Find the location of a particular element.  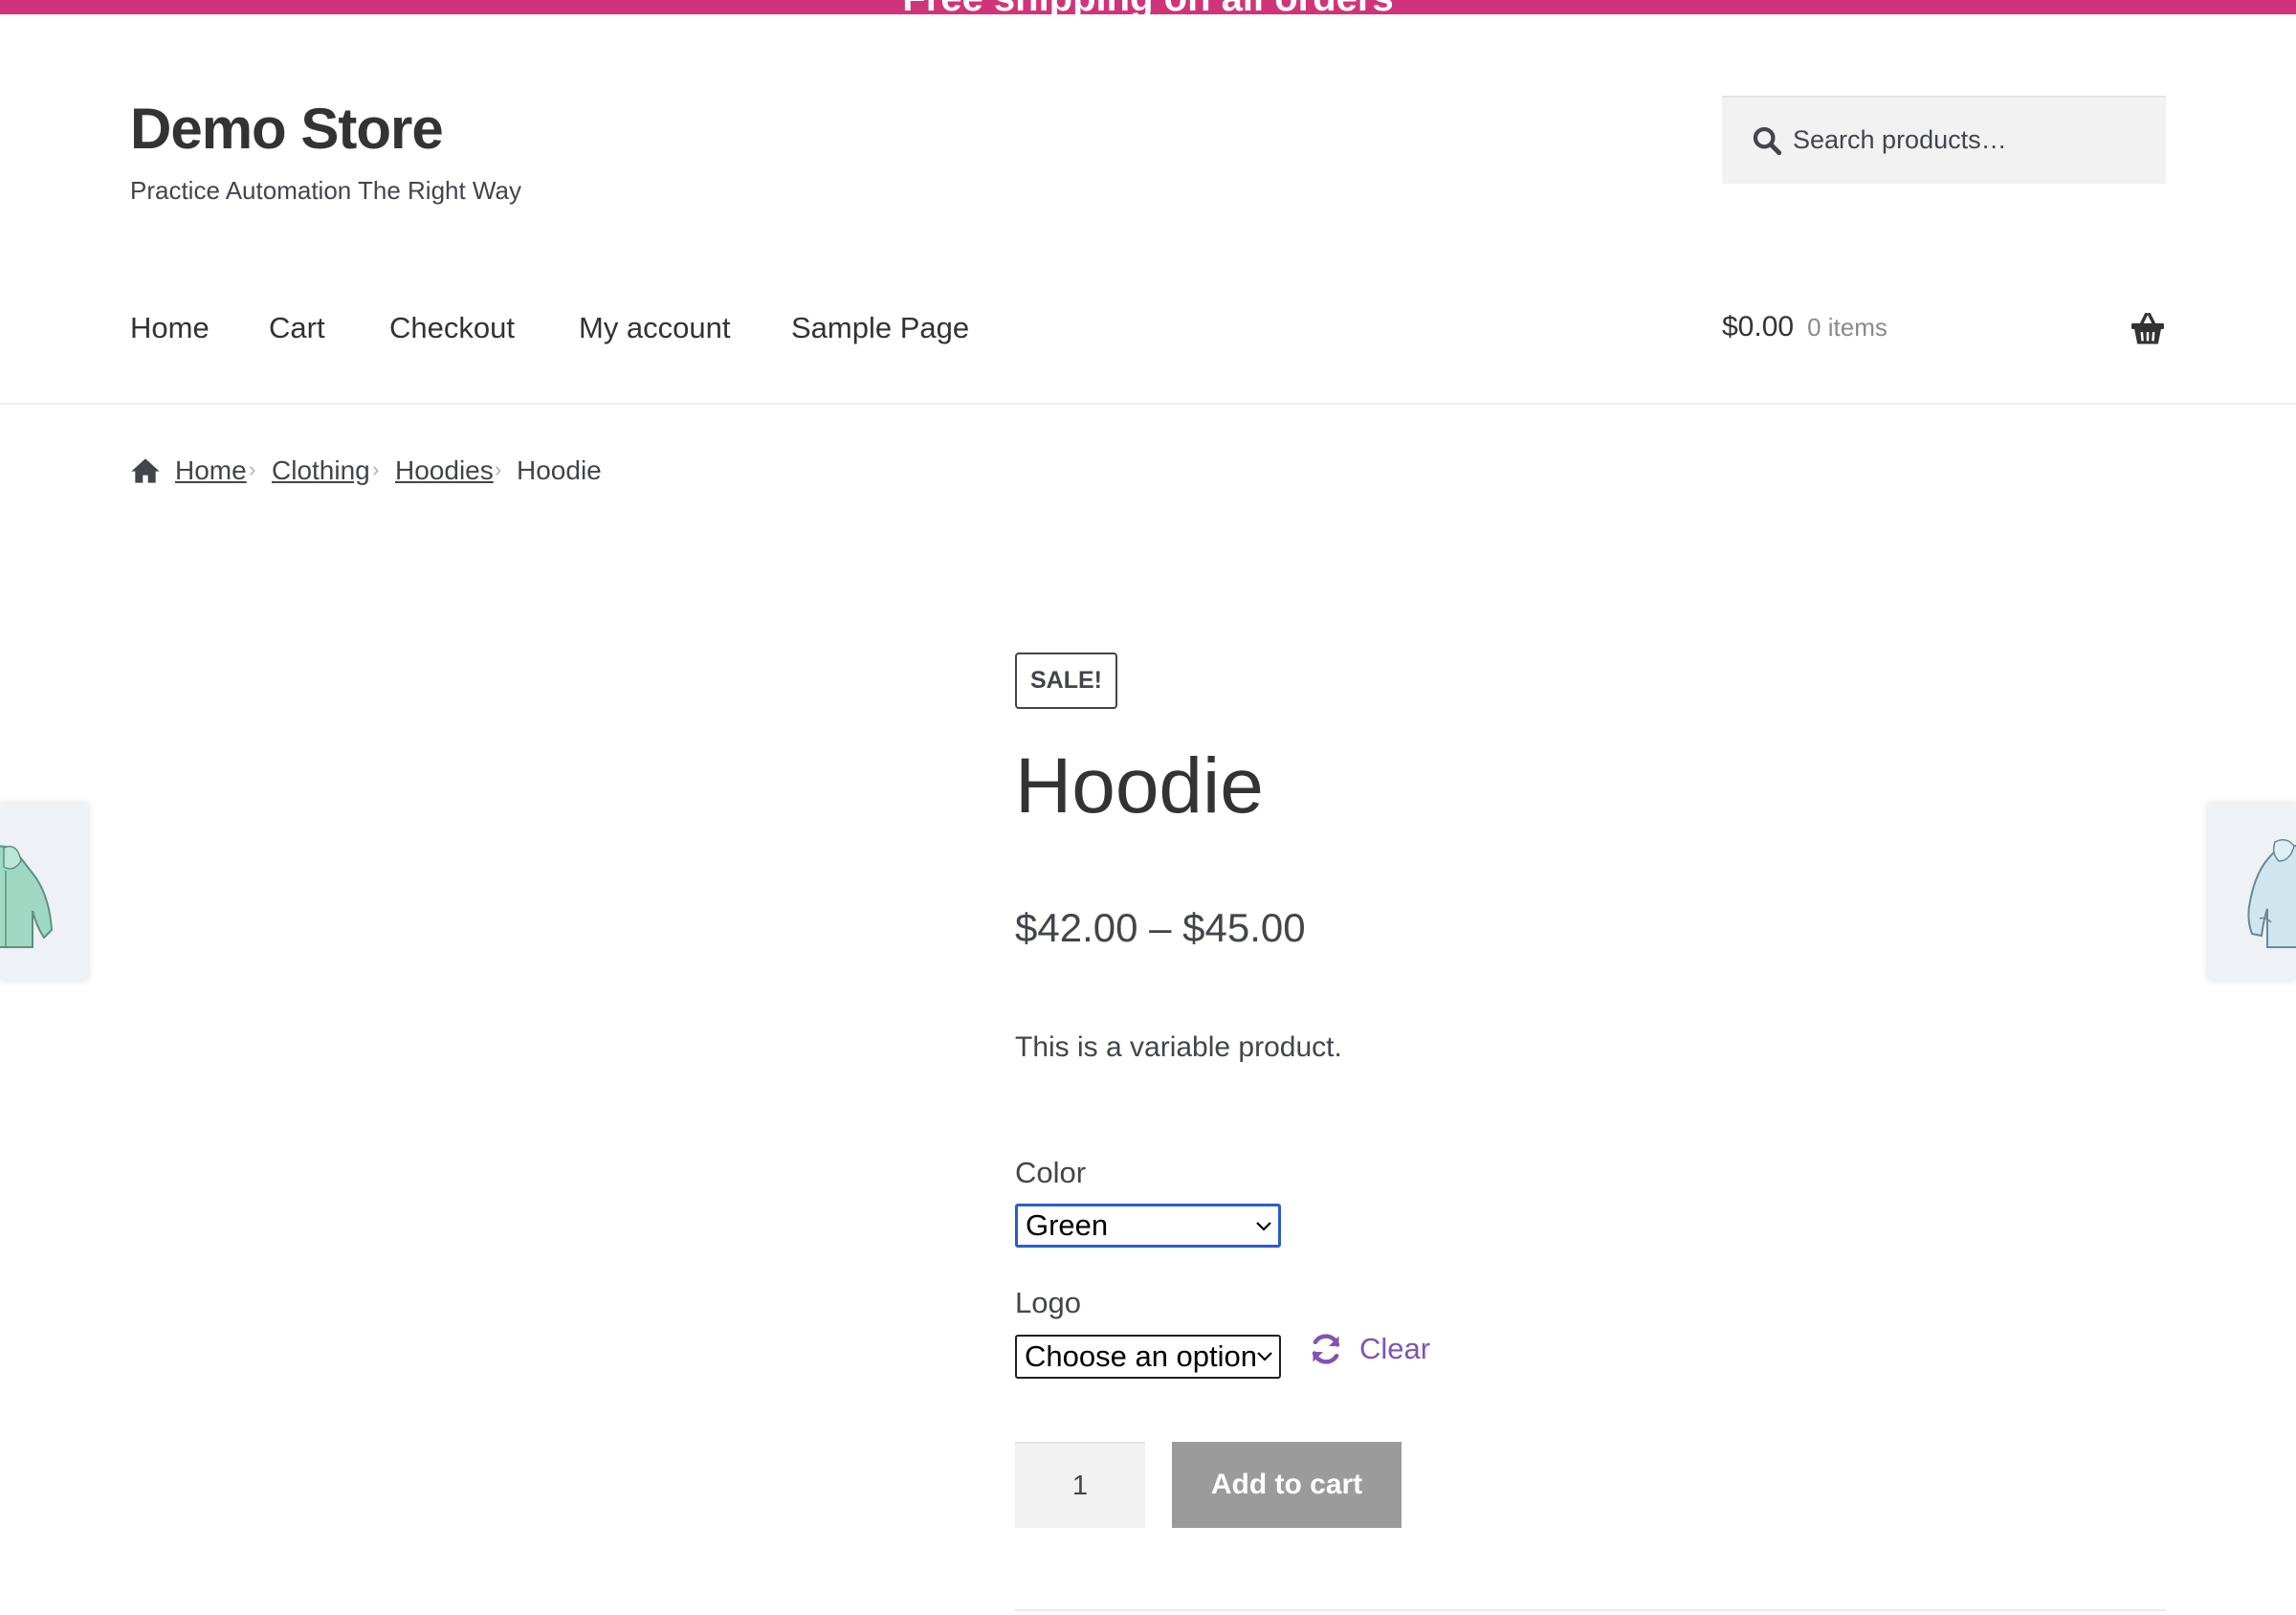

logo-label: Logo is located at coordinates (1048, 1302).